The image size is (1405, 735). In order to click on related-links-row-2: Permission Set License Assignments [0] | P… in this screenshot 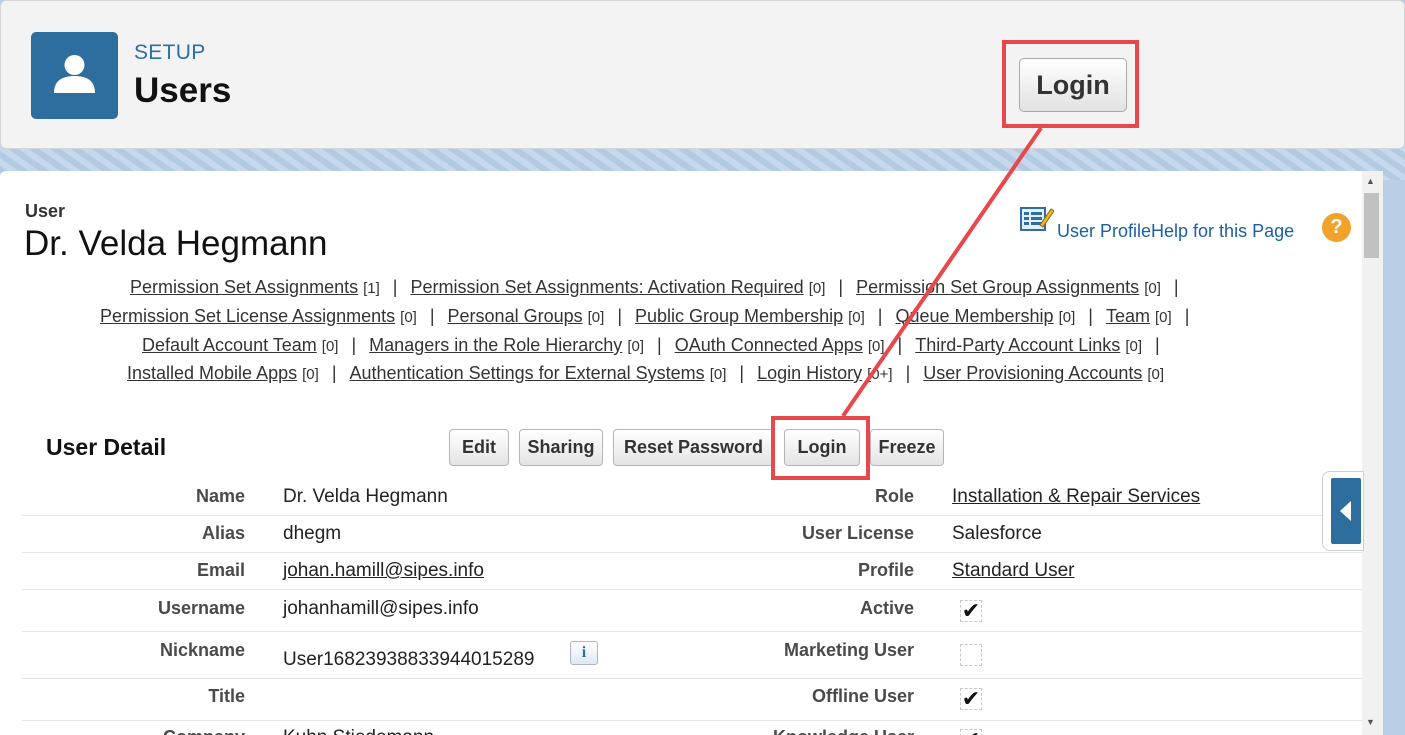, I will do `click(645, 316)`.